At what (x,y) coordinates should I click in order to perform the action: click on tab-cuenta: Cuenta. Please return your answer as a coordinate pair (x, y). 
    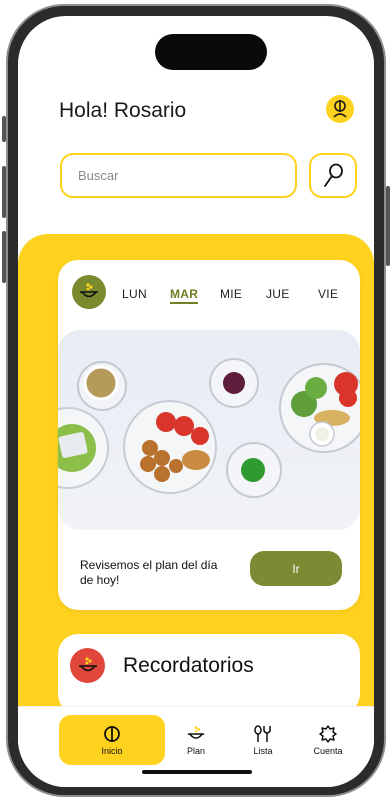
    Looking at the image, I should click on (328, 740).